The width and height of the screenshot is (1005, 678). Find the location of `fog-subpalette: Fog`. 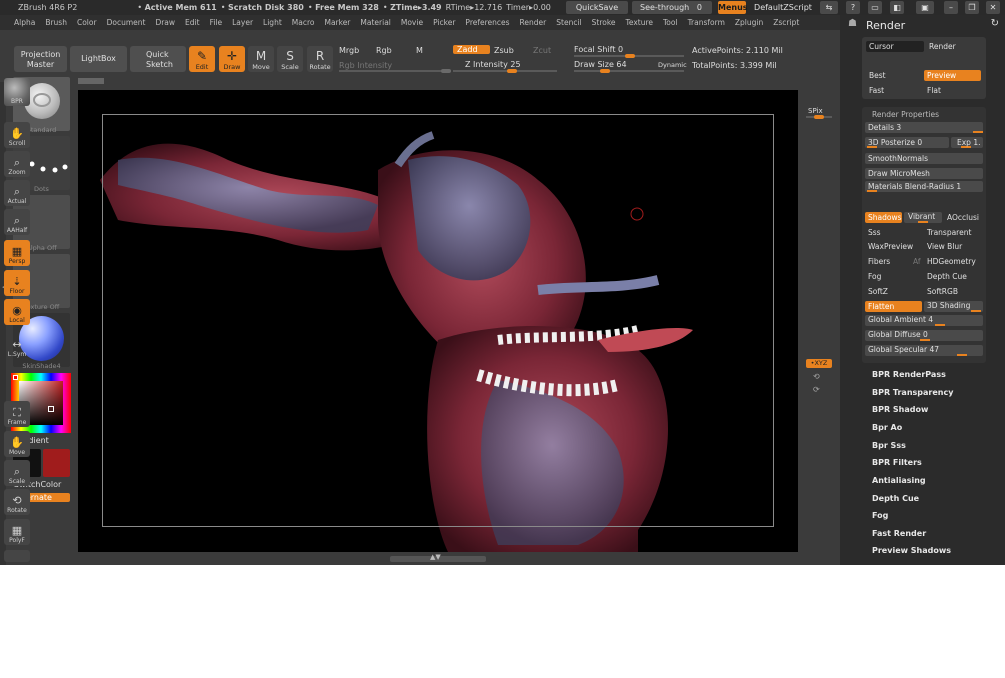

fog-subpalette: Fog is located at coordinates (880, 515).